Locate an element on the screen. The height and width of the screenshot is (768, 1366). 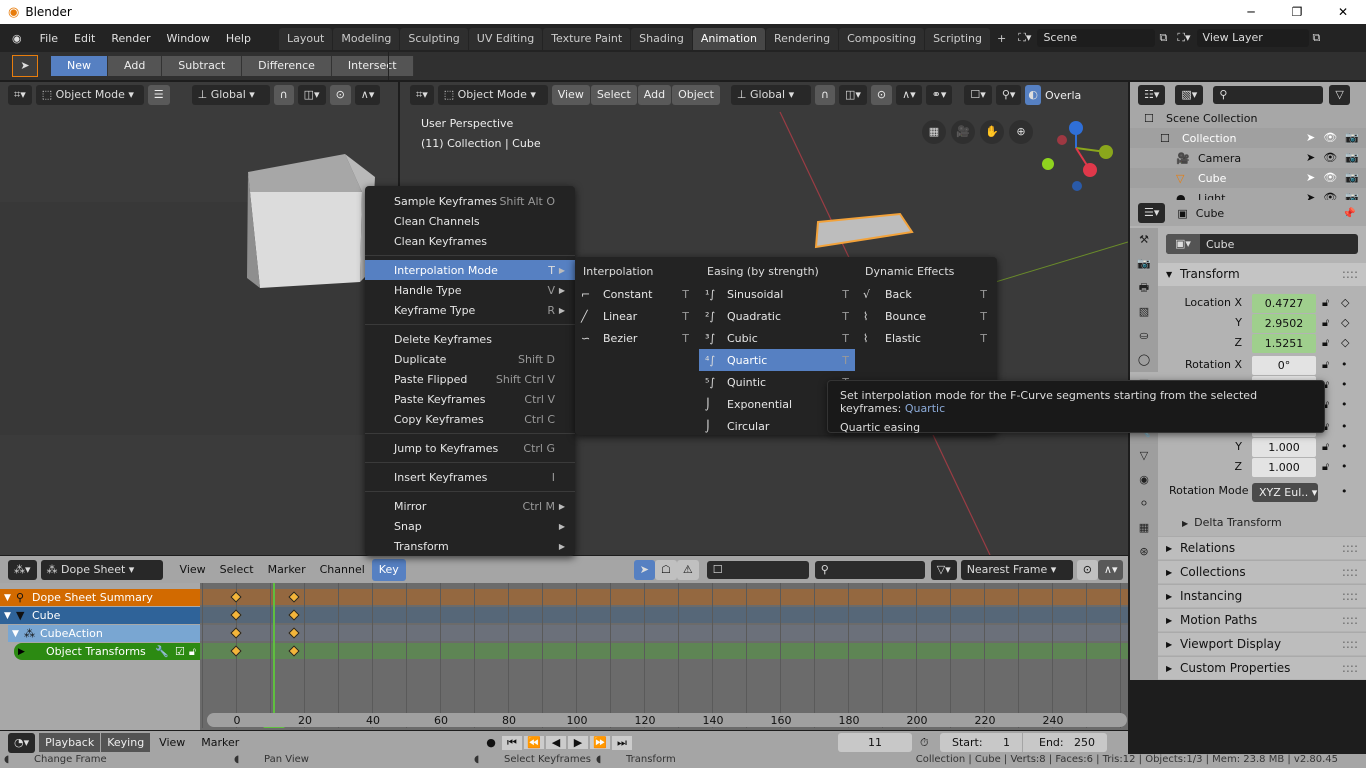
tab-shading: Shading is located at coordinates (661, 39).